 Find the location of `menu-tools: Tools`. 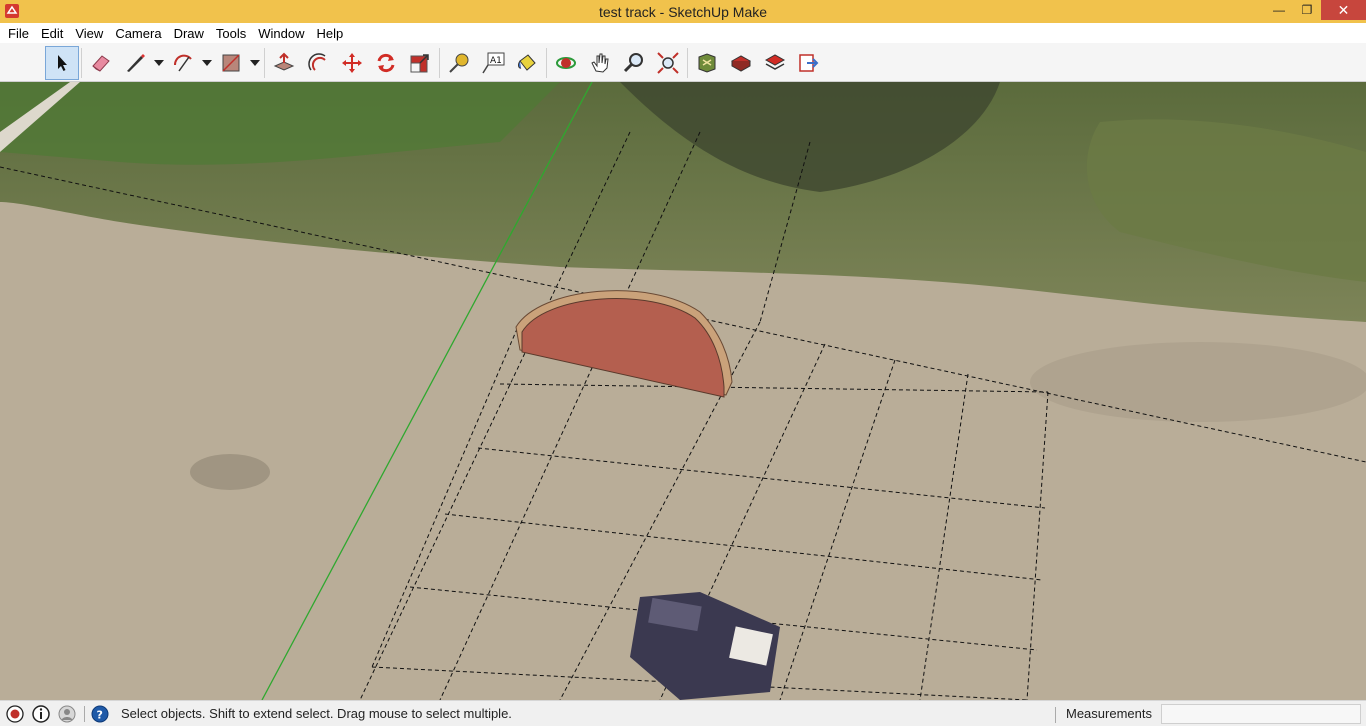

menu-tools: Tools is located at coordinates (231, 33).